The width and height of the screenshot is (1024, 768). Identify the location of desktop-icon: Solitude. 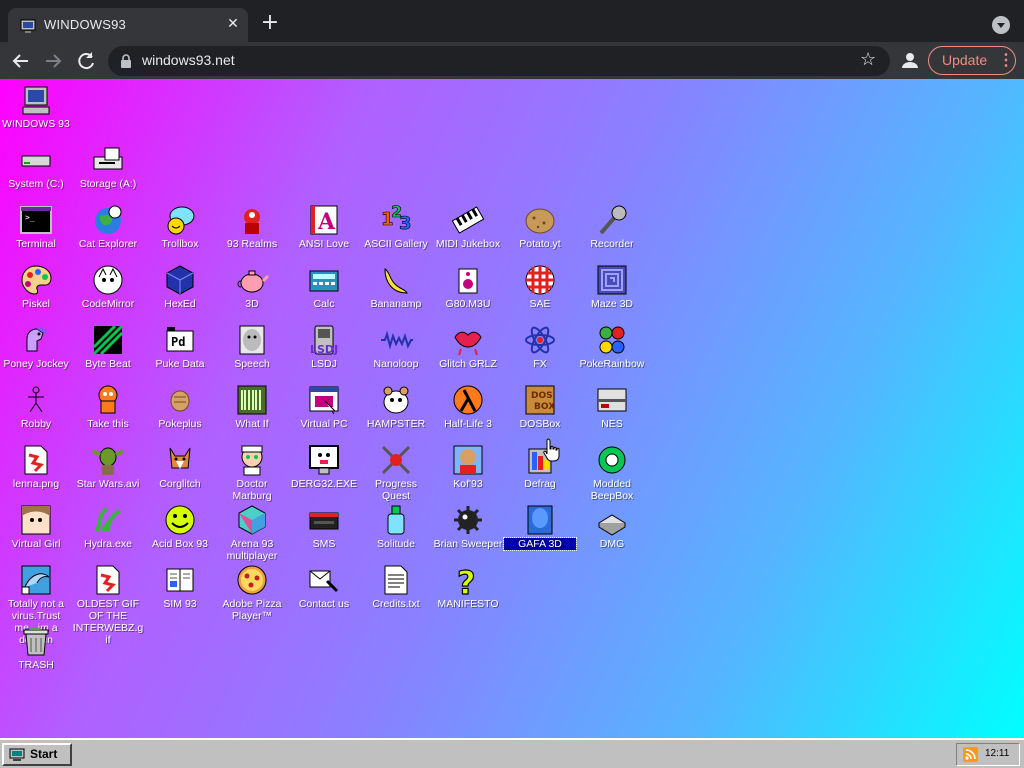
(396, 526).